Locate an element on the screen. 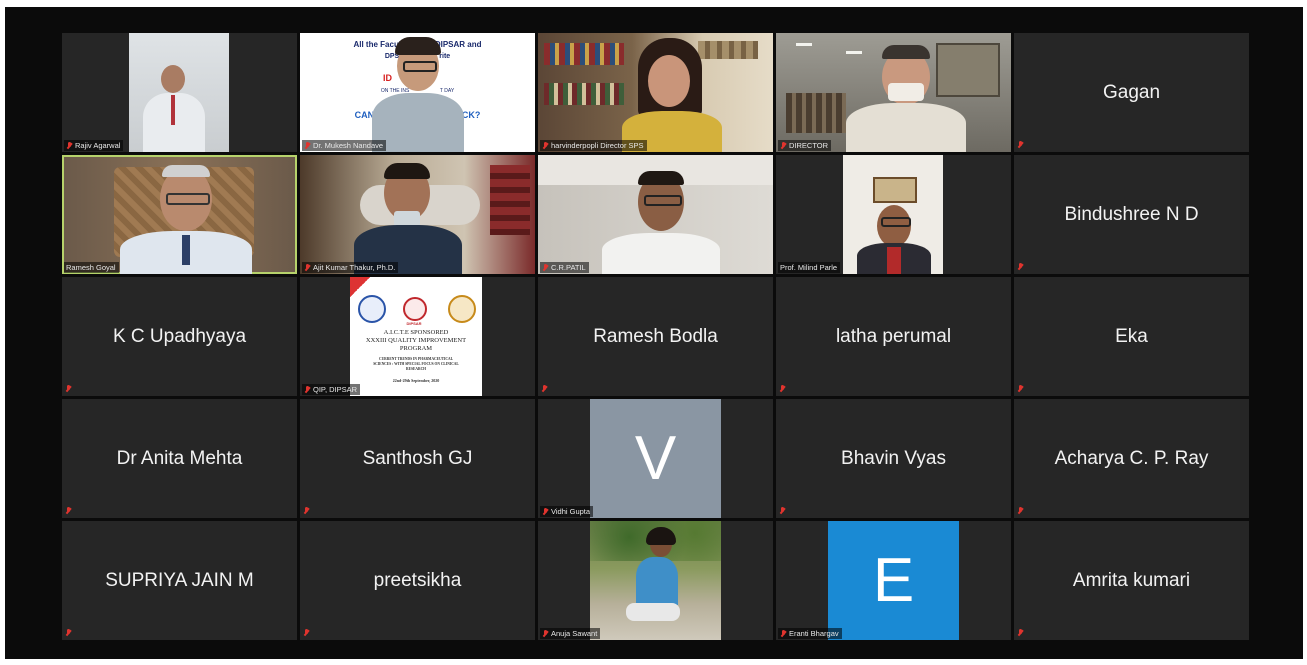  participant-name-label: Anuja Sawant is located at coordinates (570, 633).